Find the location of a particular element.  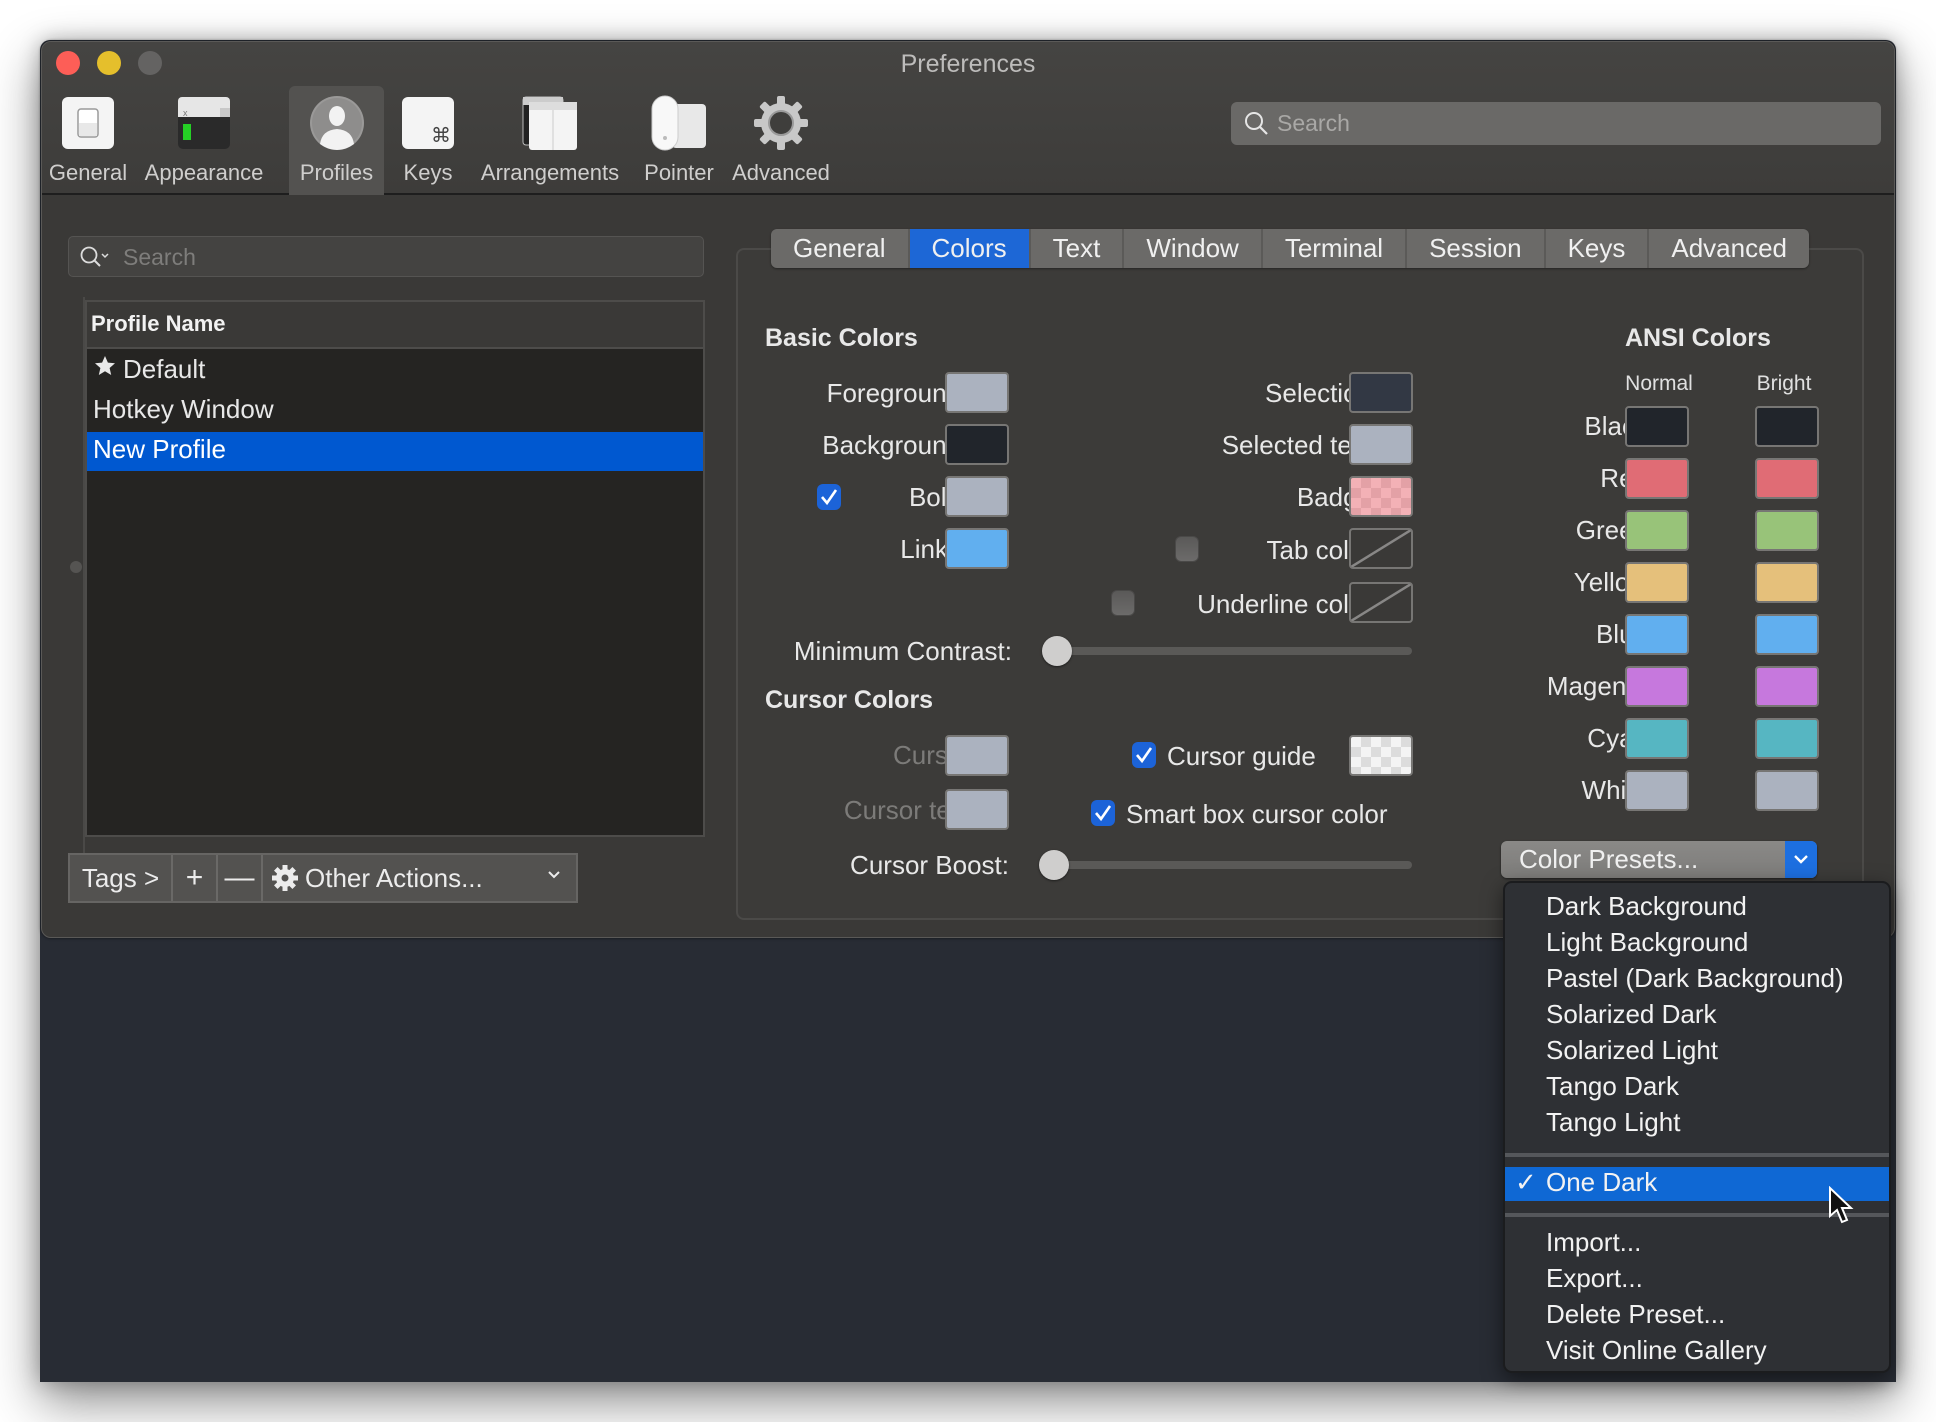

ansi-bright-yellow-color-well is located at coordinates (1787, 582).